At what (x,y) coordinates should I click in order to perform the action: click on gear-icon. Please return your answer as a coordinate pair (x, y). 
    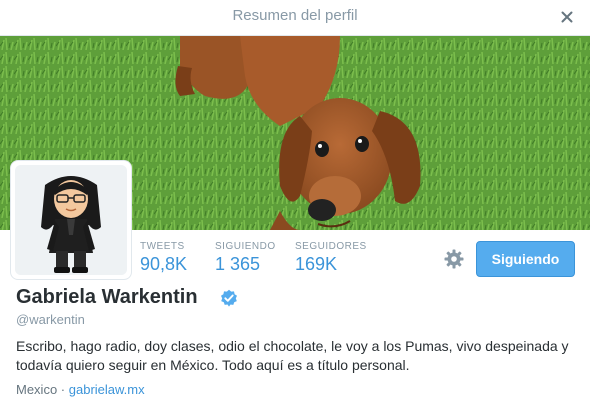
    Looking at the image, I should click on (454, 259).